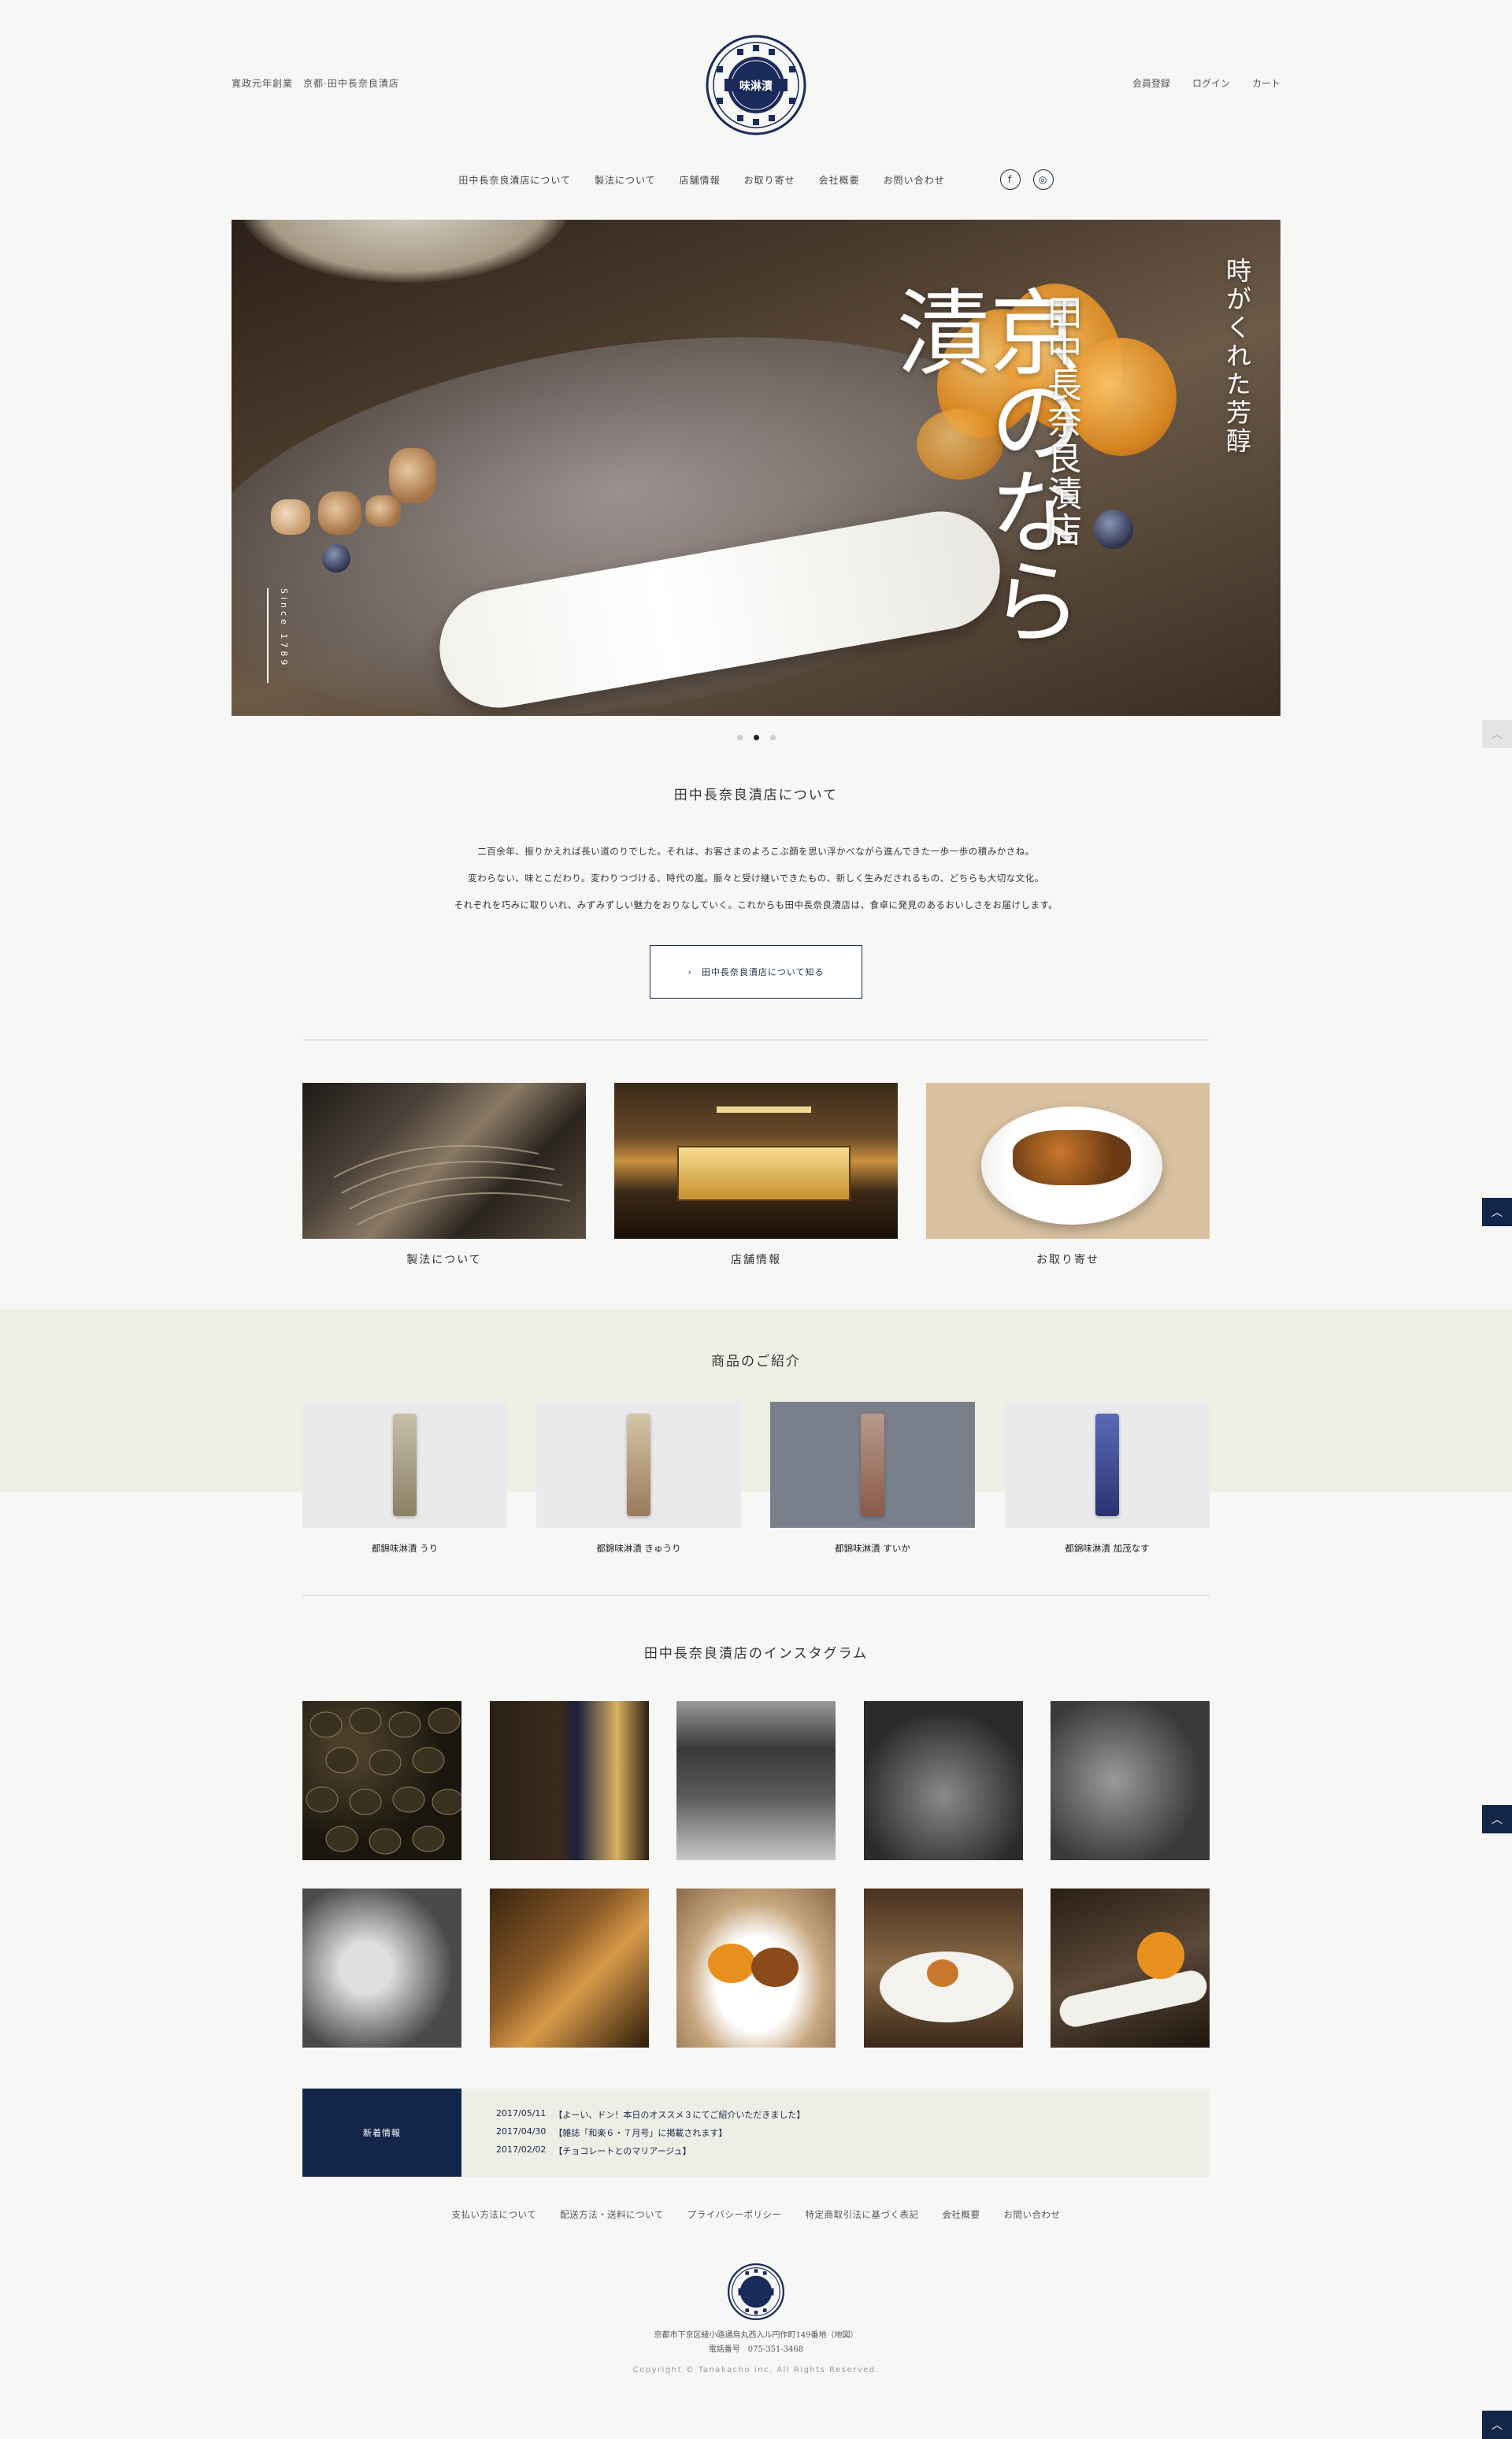 This screenshot has height=2439, width=1512. What do you see at coordinates (961, 2214) in the screenshot?
I see `footer-link-company: 会社概要` at bounding box center [961, 2214].